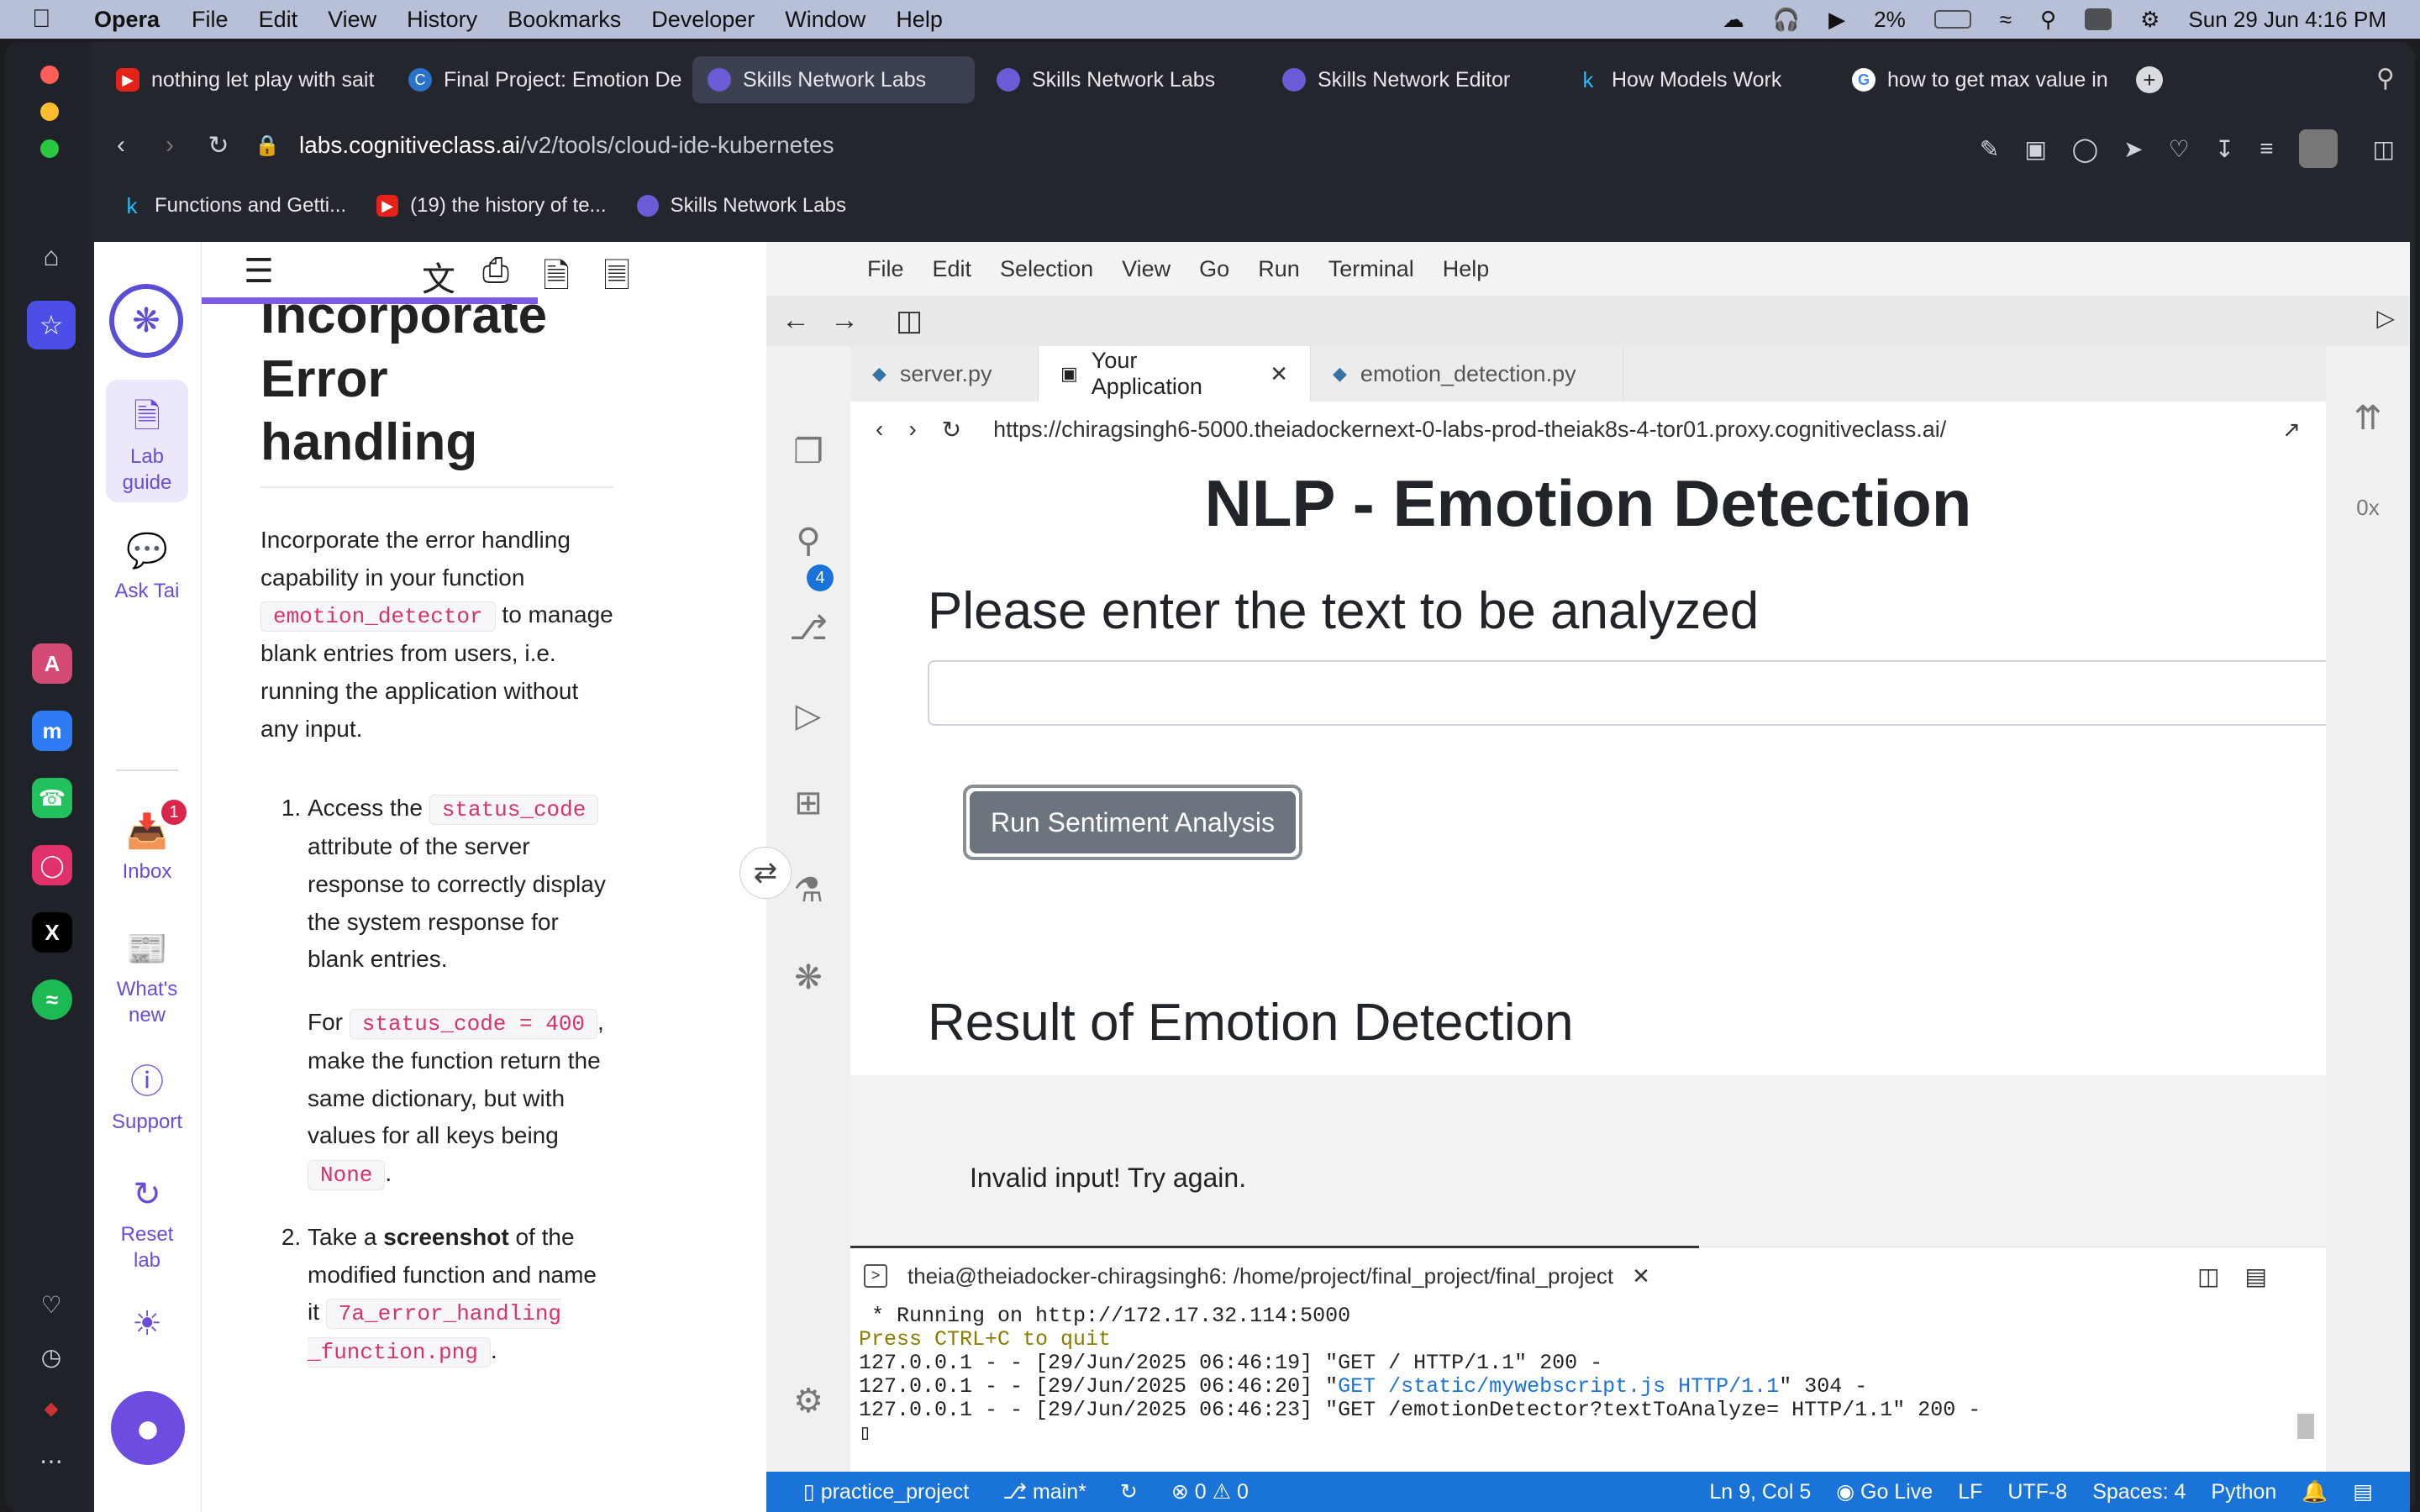  Describe the element at coordinates (1279, 374) in the screenshot. I see `close-tab-icon: ✕` at that location.